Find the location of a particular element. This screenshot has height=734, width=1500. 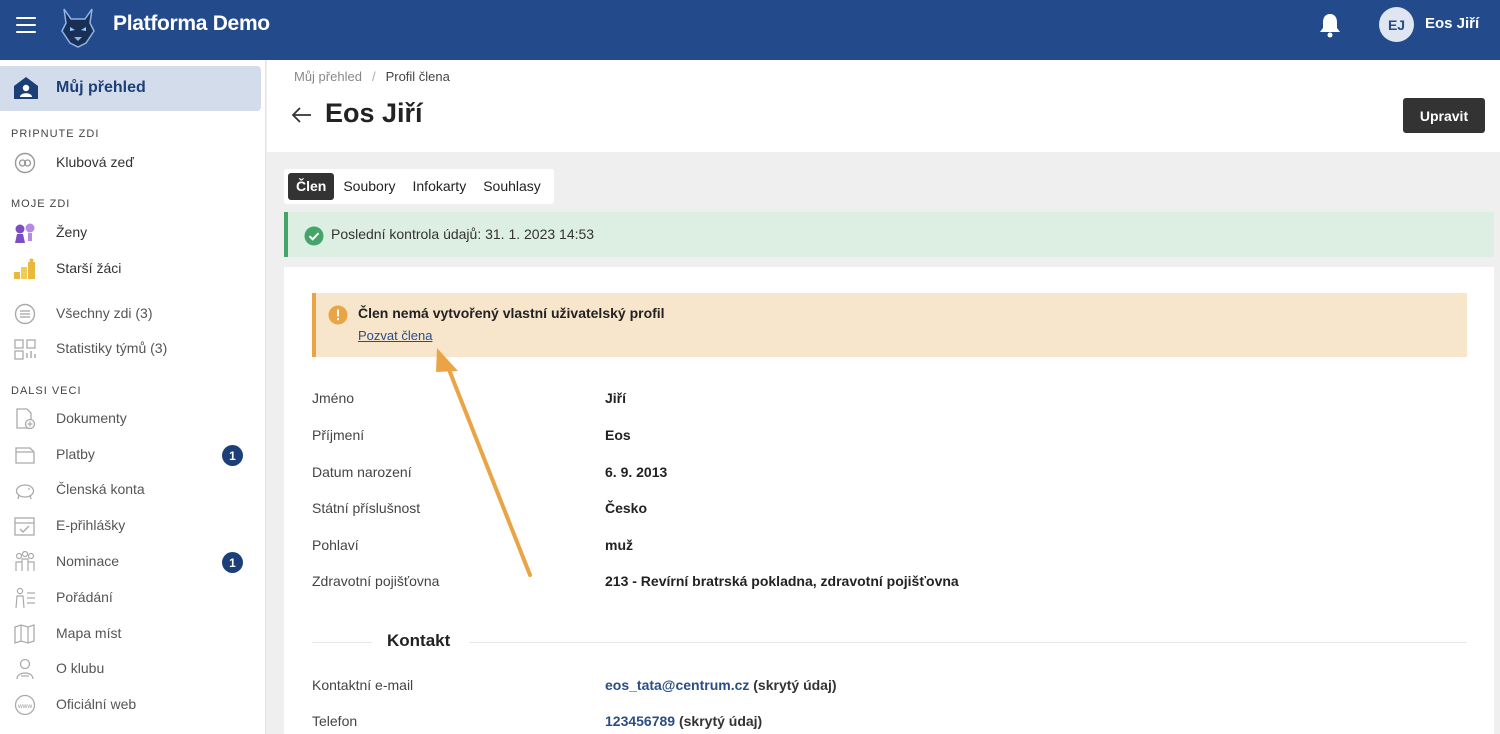

detail-row-phone: Telefon 123456789 (skrytý údaj) is located at coordinates (887, 723).